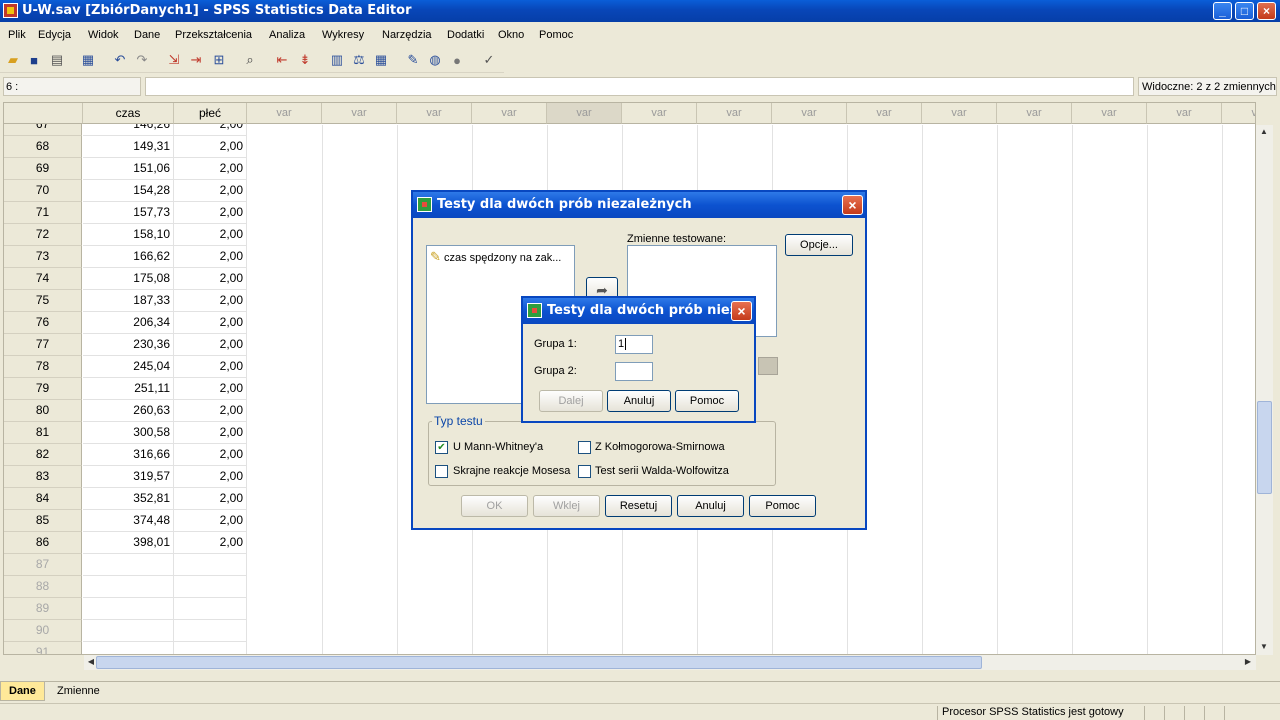 Image resolution: width=1280 pixels, height=720 pixels. Describe the element at coordinates (13, 60) in the screenshot. I see `open-folder-icon: ▰` at that location.